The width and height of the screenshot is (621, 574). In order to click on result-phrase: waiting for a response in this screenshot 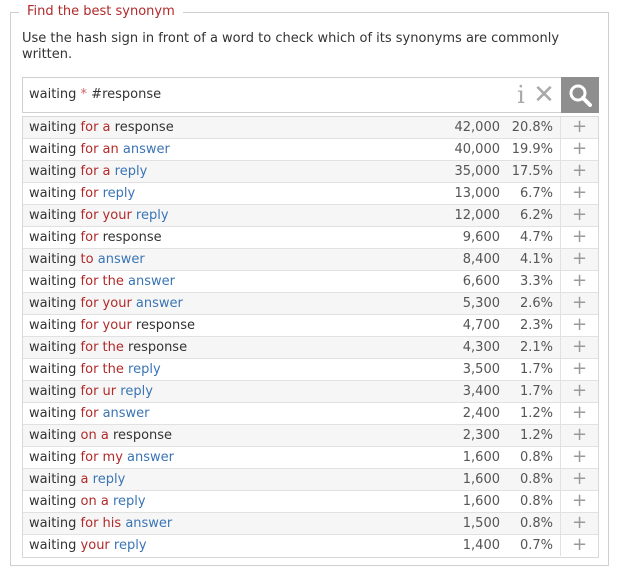, I will do `click(101, 128)`.